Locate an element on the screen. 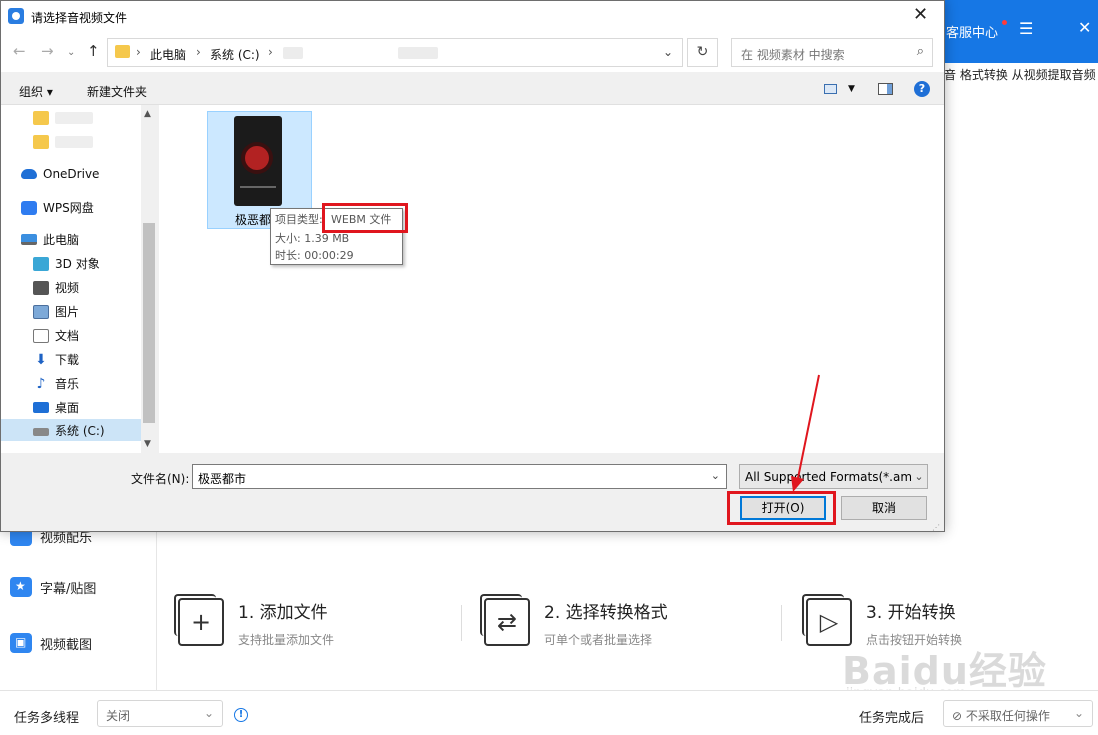  3d-objects-icon is located at coordinates (41, 263).